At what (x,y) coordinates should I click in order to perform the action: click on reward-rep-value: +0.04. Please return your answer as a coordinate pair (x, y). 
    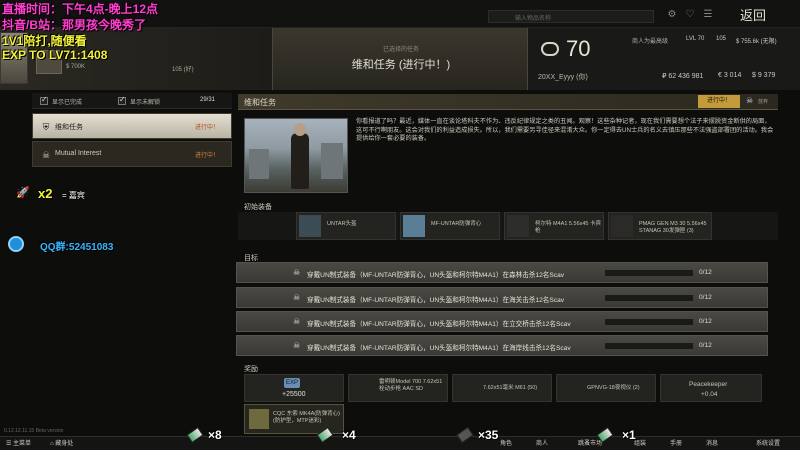
    Looking at the image, I should click on (709, 394).